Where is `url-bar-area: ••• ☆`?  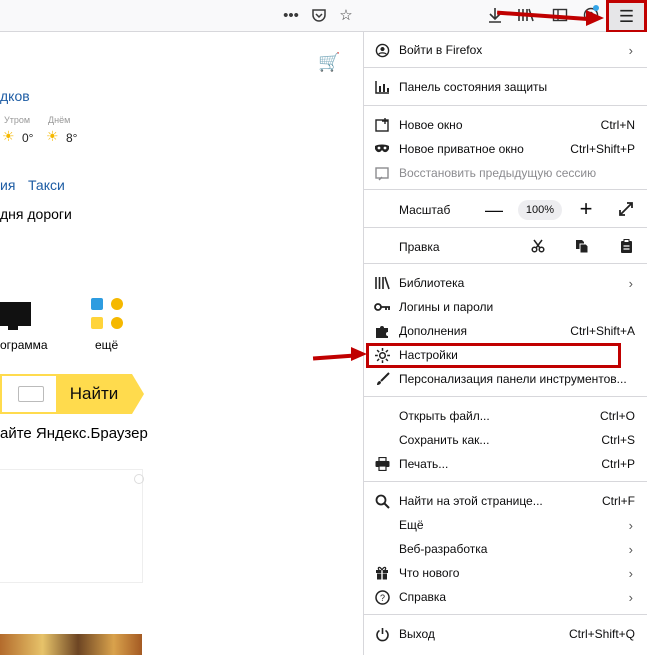 url-bar-area: ••• ☆ is located at coordinates (181, 16).